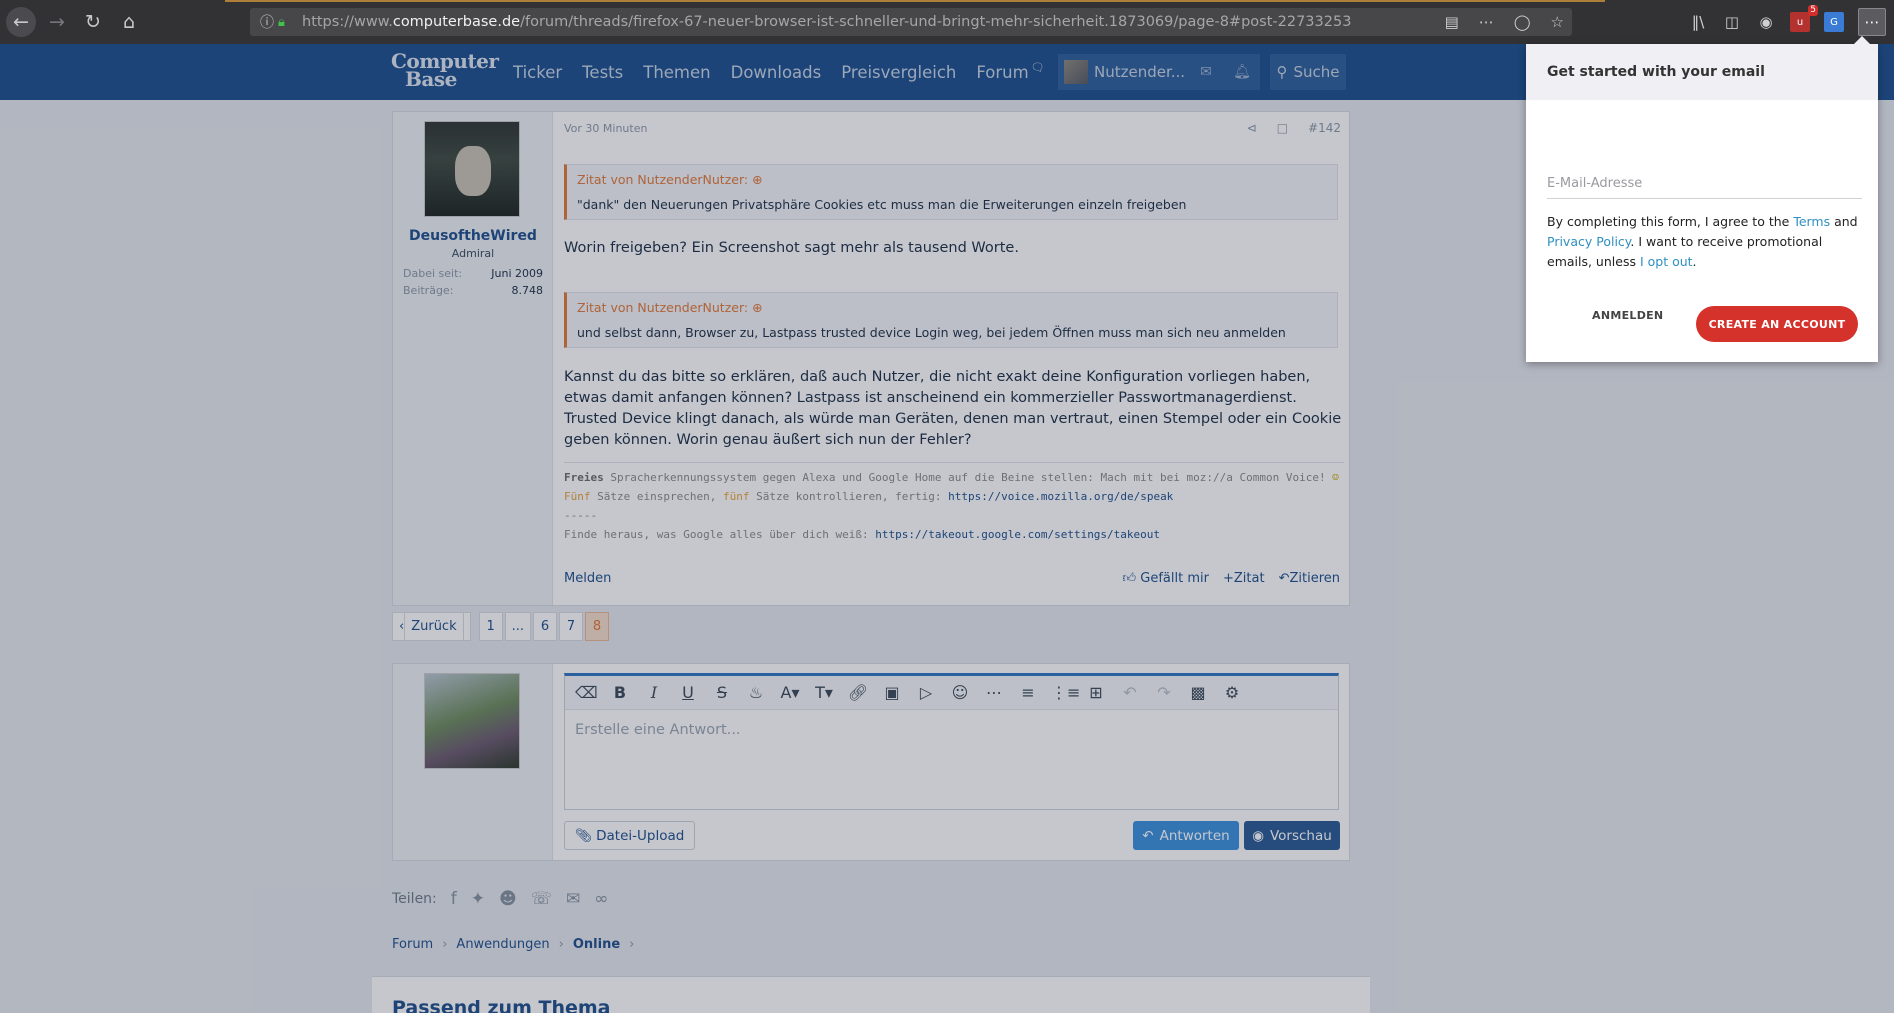 This screenshot has height=1013, width=1894. Describe the element at coordinates (1557, 22) in the screenshot. I see `bookmark-star-icon: ☆` at that location.